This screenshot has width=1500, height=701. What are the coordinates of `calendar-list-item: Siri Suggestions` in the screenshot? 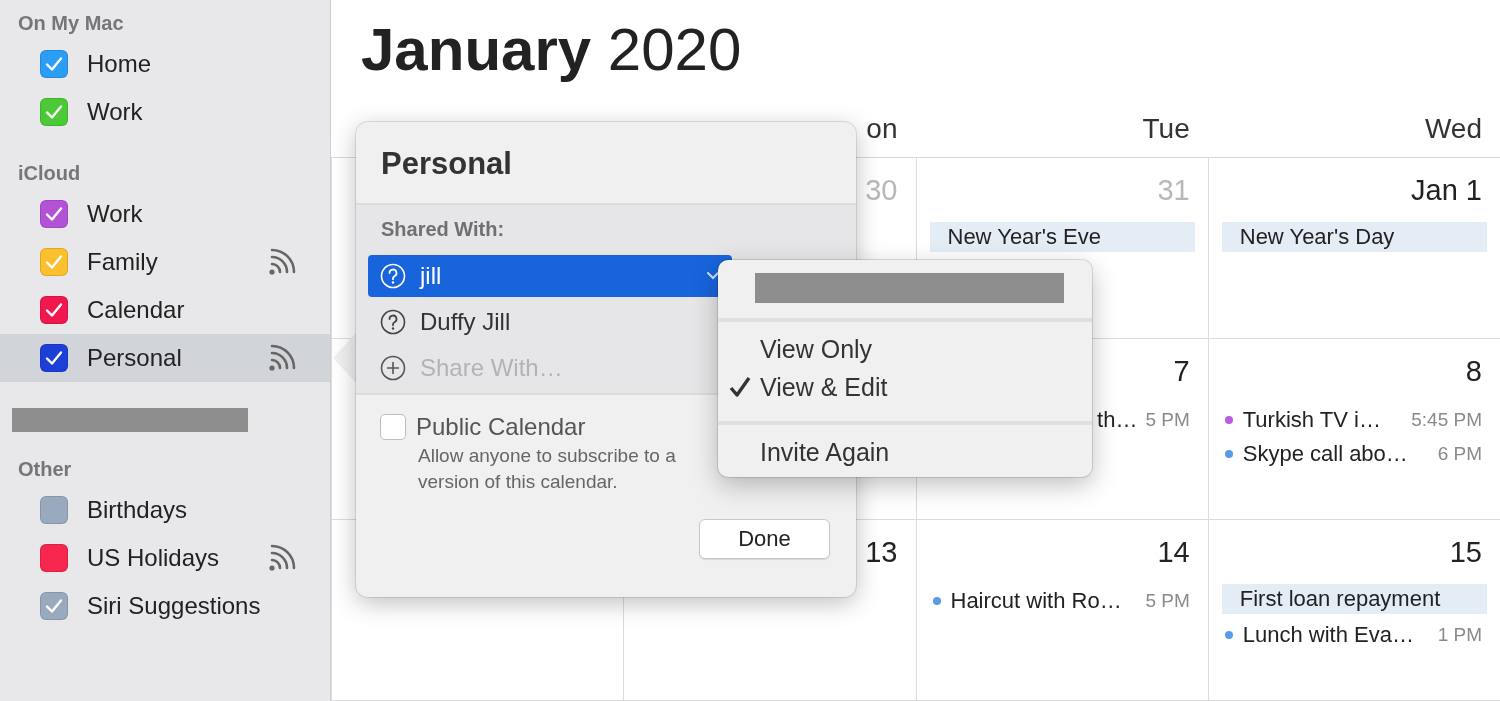 It's located at (165, 606).